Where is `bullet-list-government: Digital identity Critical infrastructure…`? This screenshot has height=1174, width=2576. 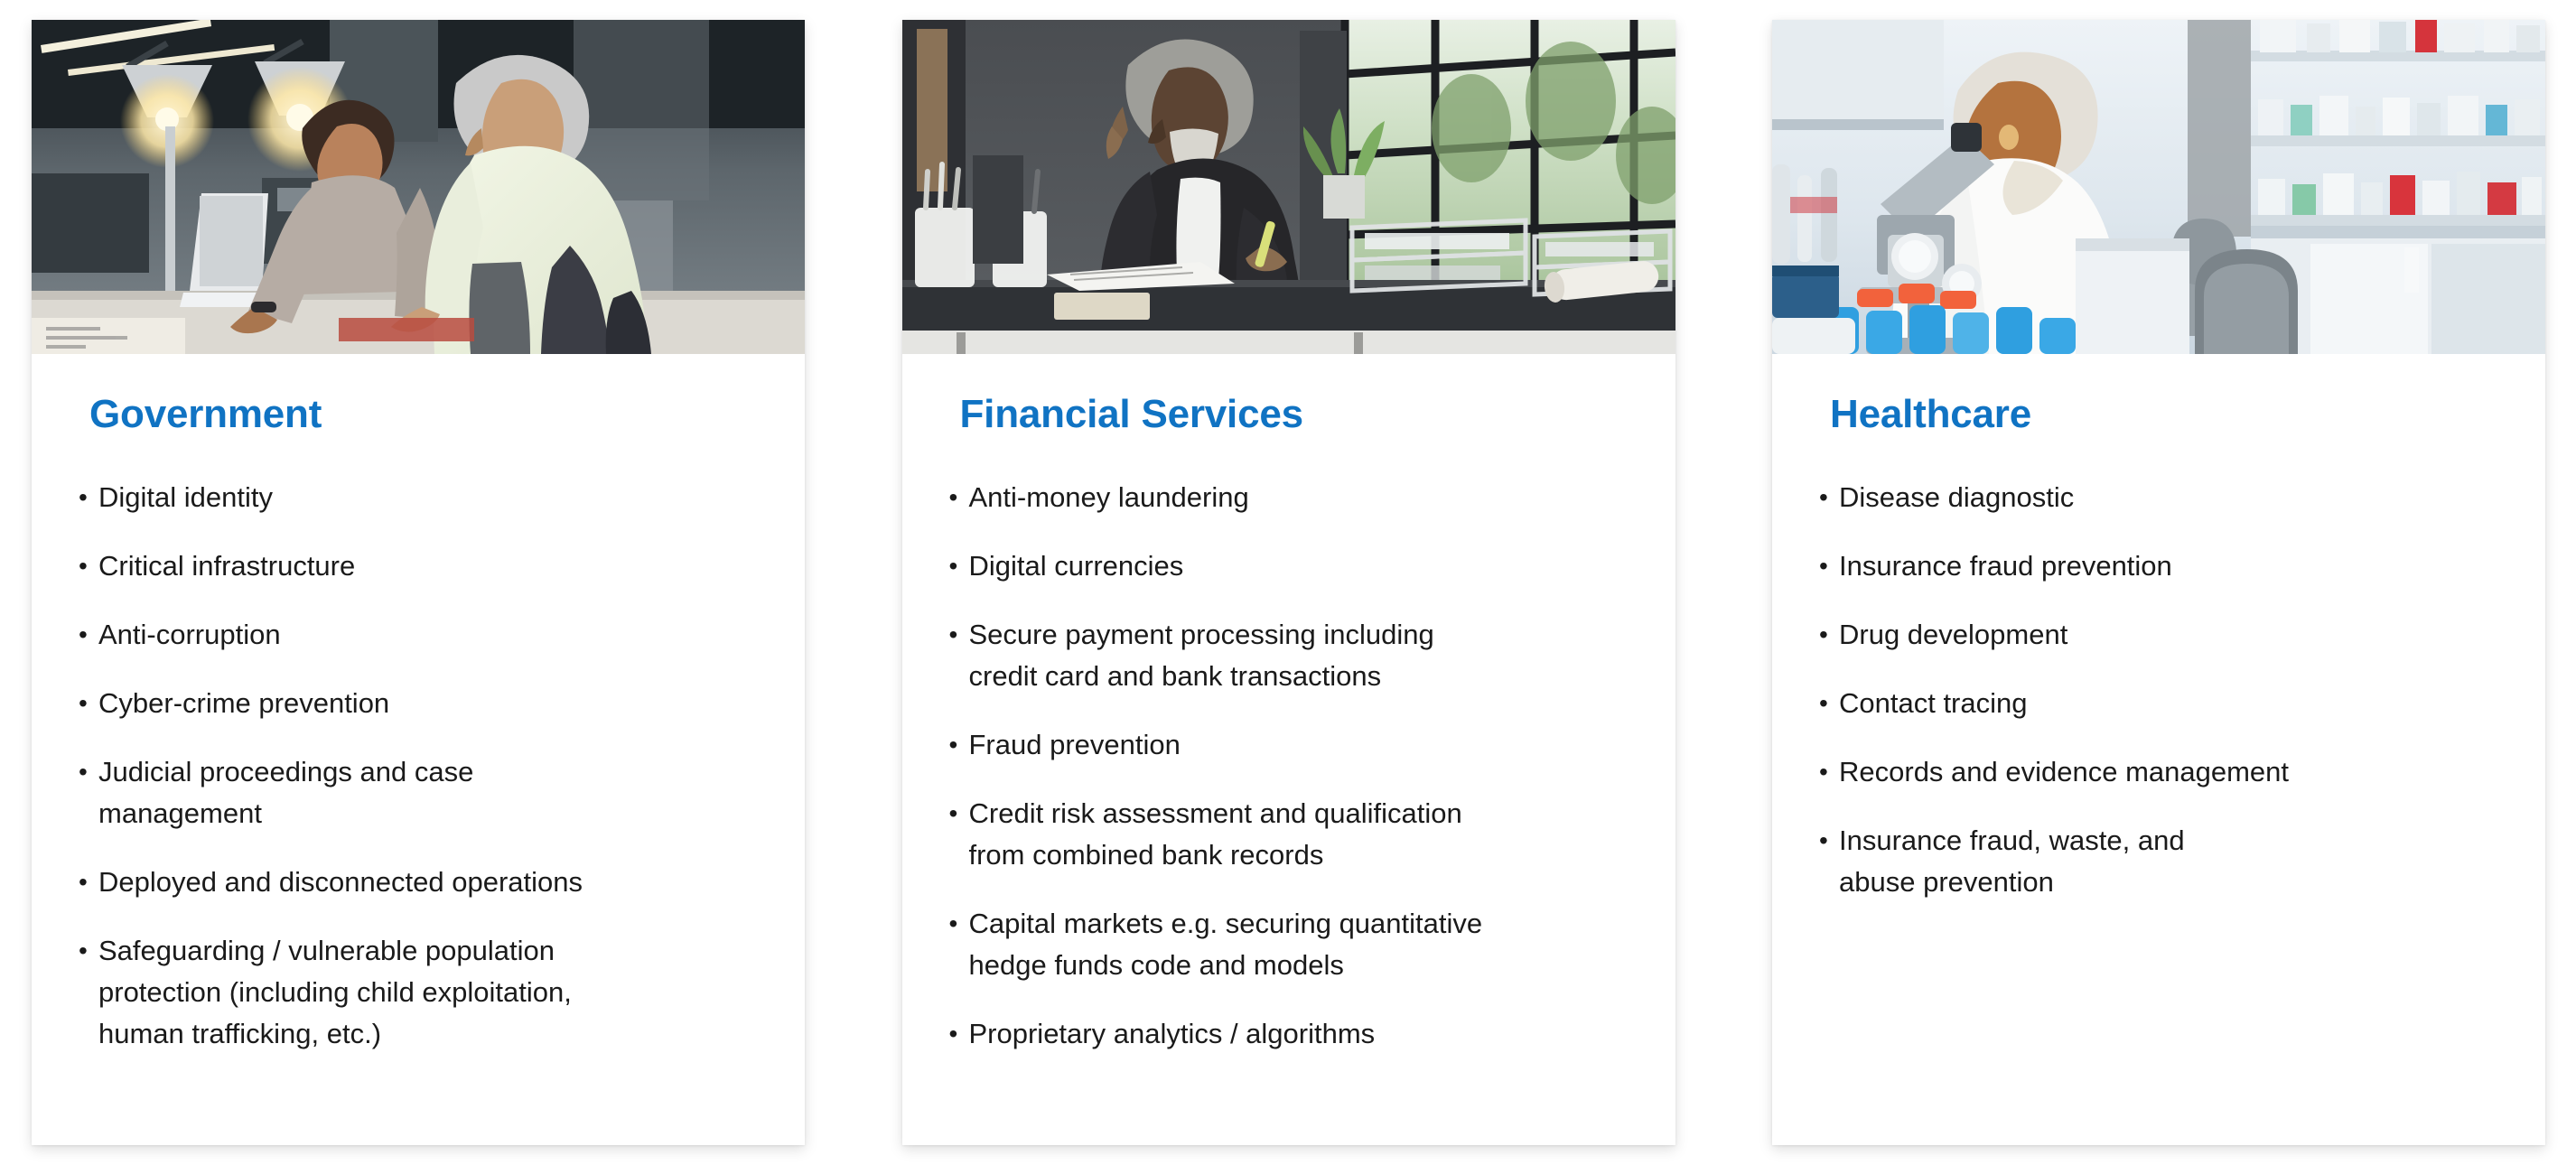
bullet-list-government: Digital identity Critical infrastructure… is located at coordinates (412, 766).